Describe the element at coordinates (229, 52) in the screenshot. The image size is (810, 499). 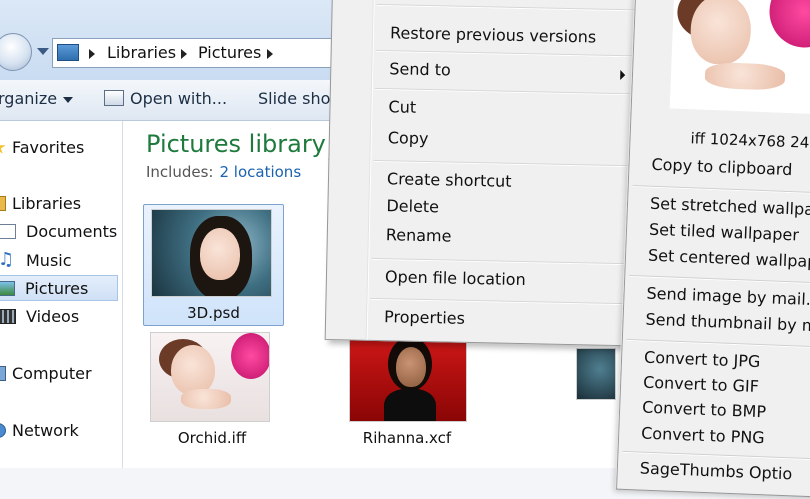
I see `breadcrumb-pictures: Pictures` at that location.